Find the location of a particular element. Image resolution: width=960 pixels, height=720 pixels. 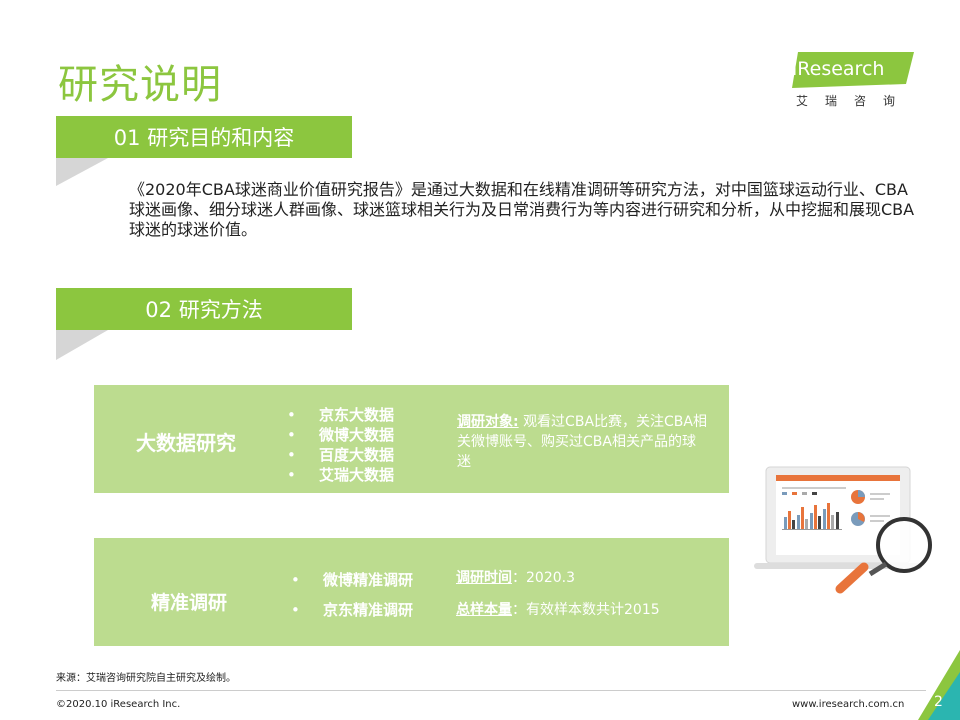

survey-time-label: 调研时间 is located at coordinates (484, 578).